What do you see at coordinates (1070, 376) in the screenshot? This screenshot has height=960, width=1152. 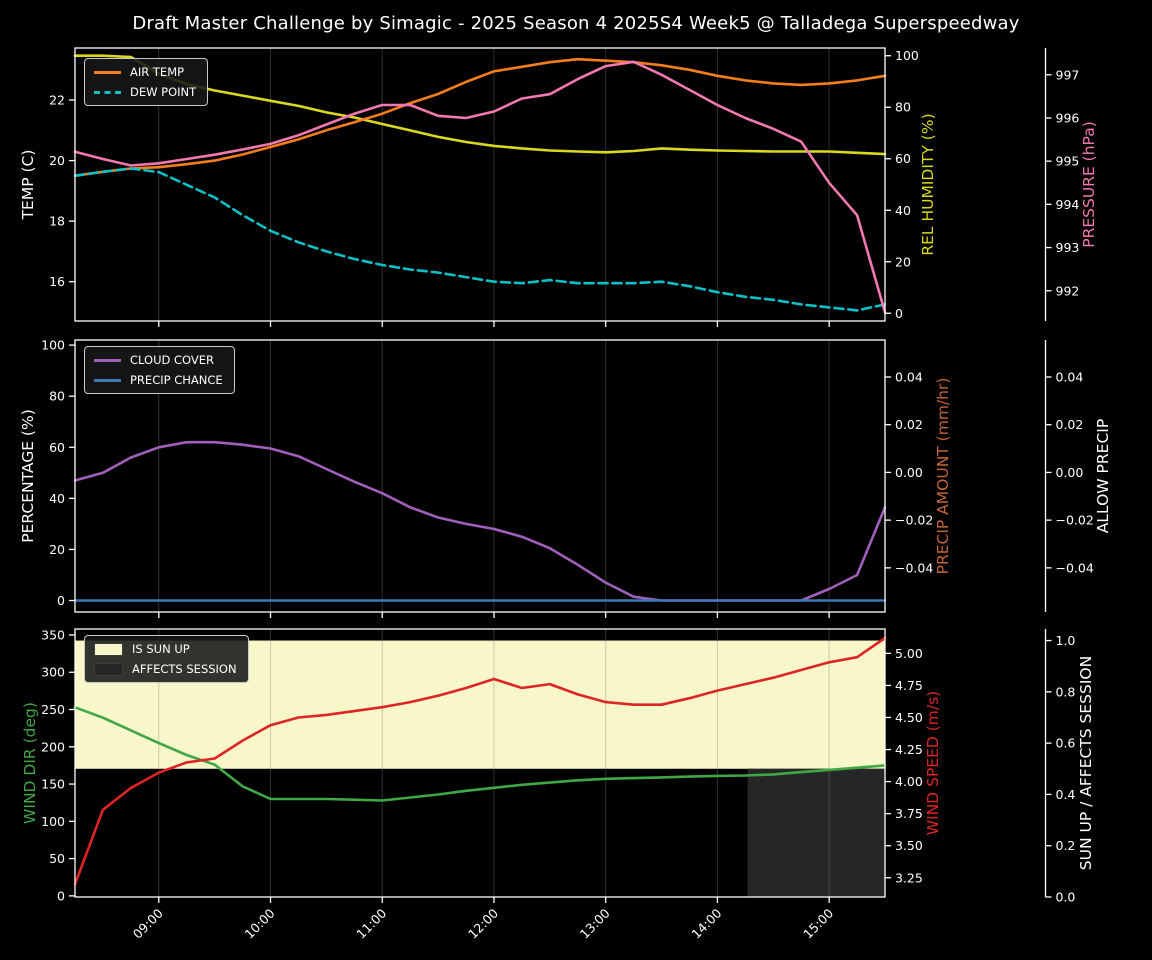 I see `right2-tick-label: 0.04` at bounding box center [1070, 376].